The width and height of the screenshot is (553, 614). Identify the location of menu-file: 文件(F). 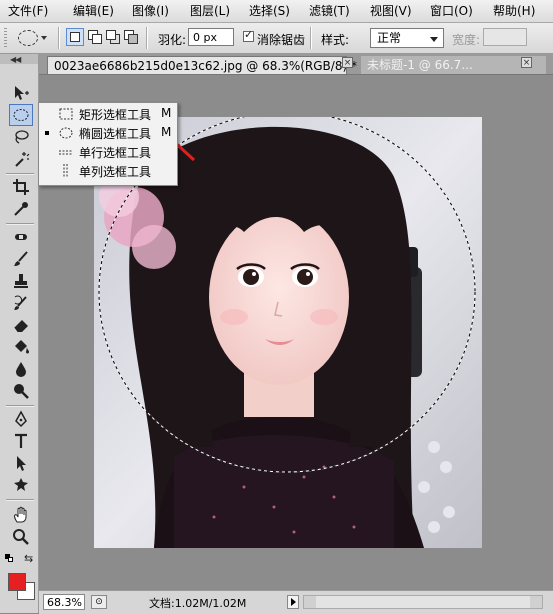
(28, 11).